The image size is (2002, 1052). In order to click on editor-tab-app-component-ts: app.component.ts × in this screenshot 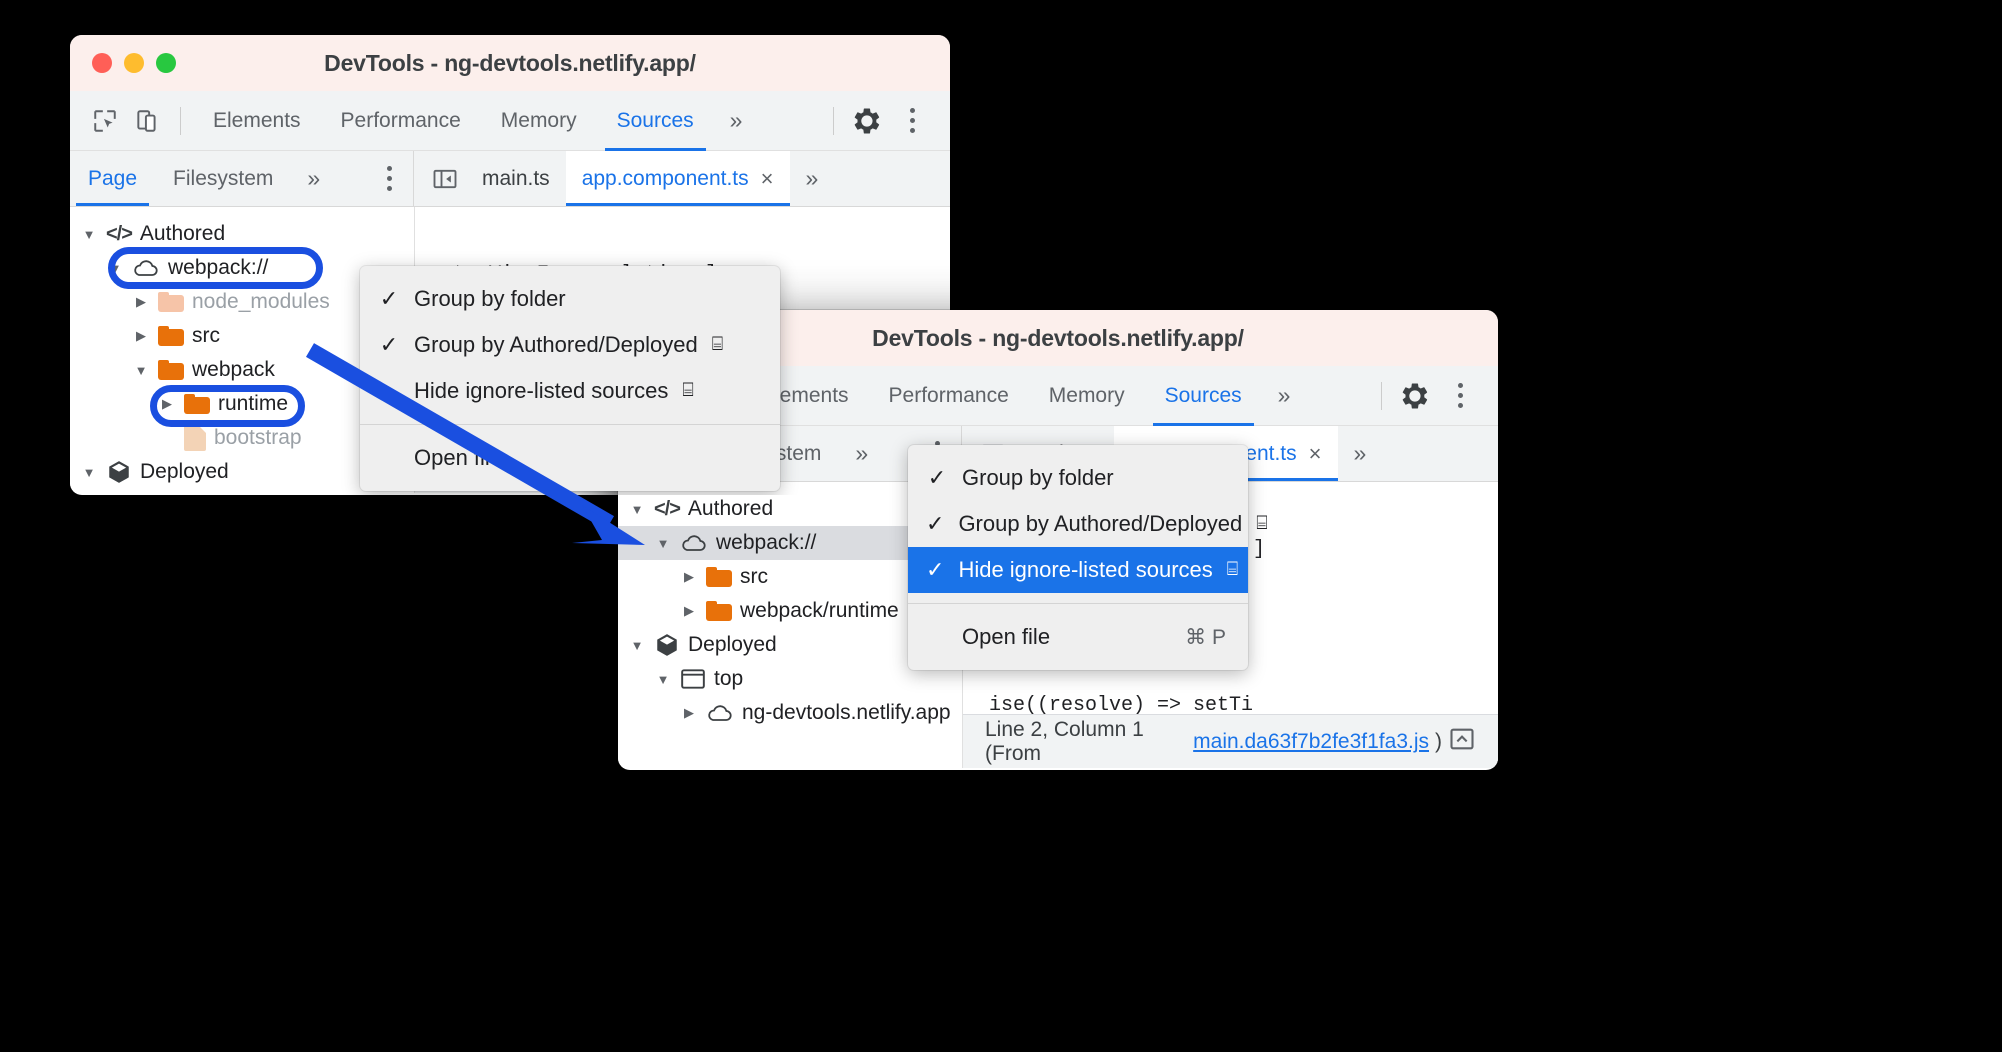, I will do `click(677, 178)`.